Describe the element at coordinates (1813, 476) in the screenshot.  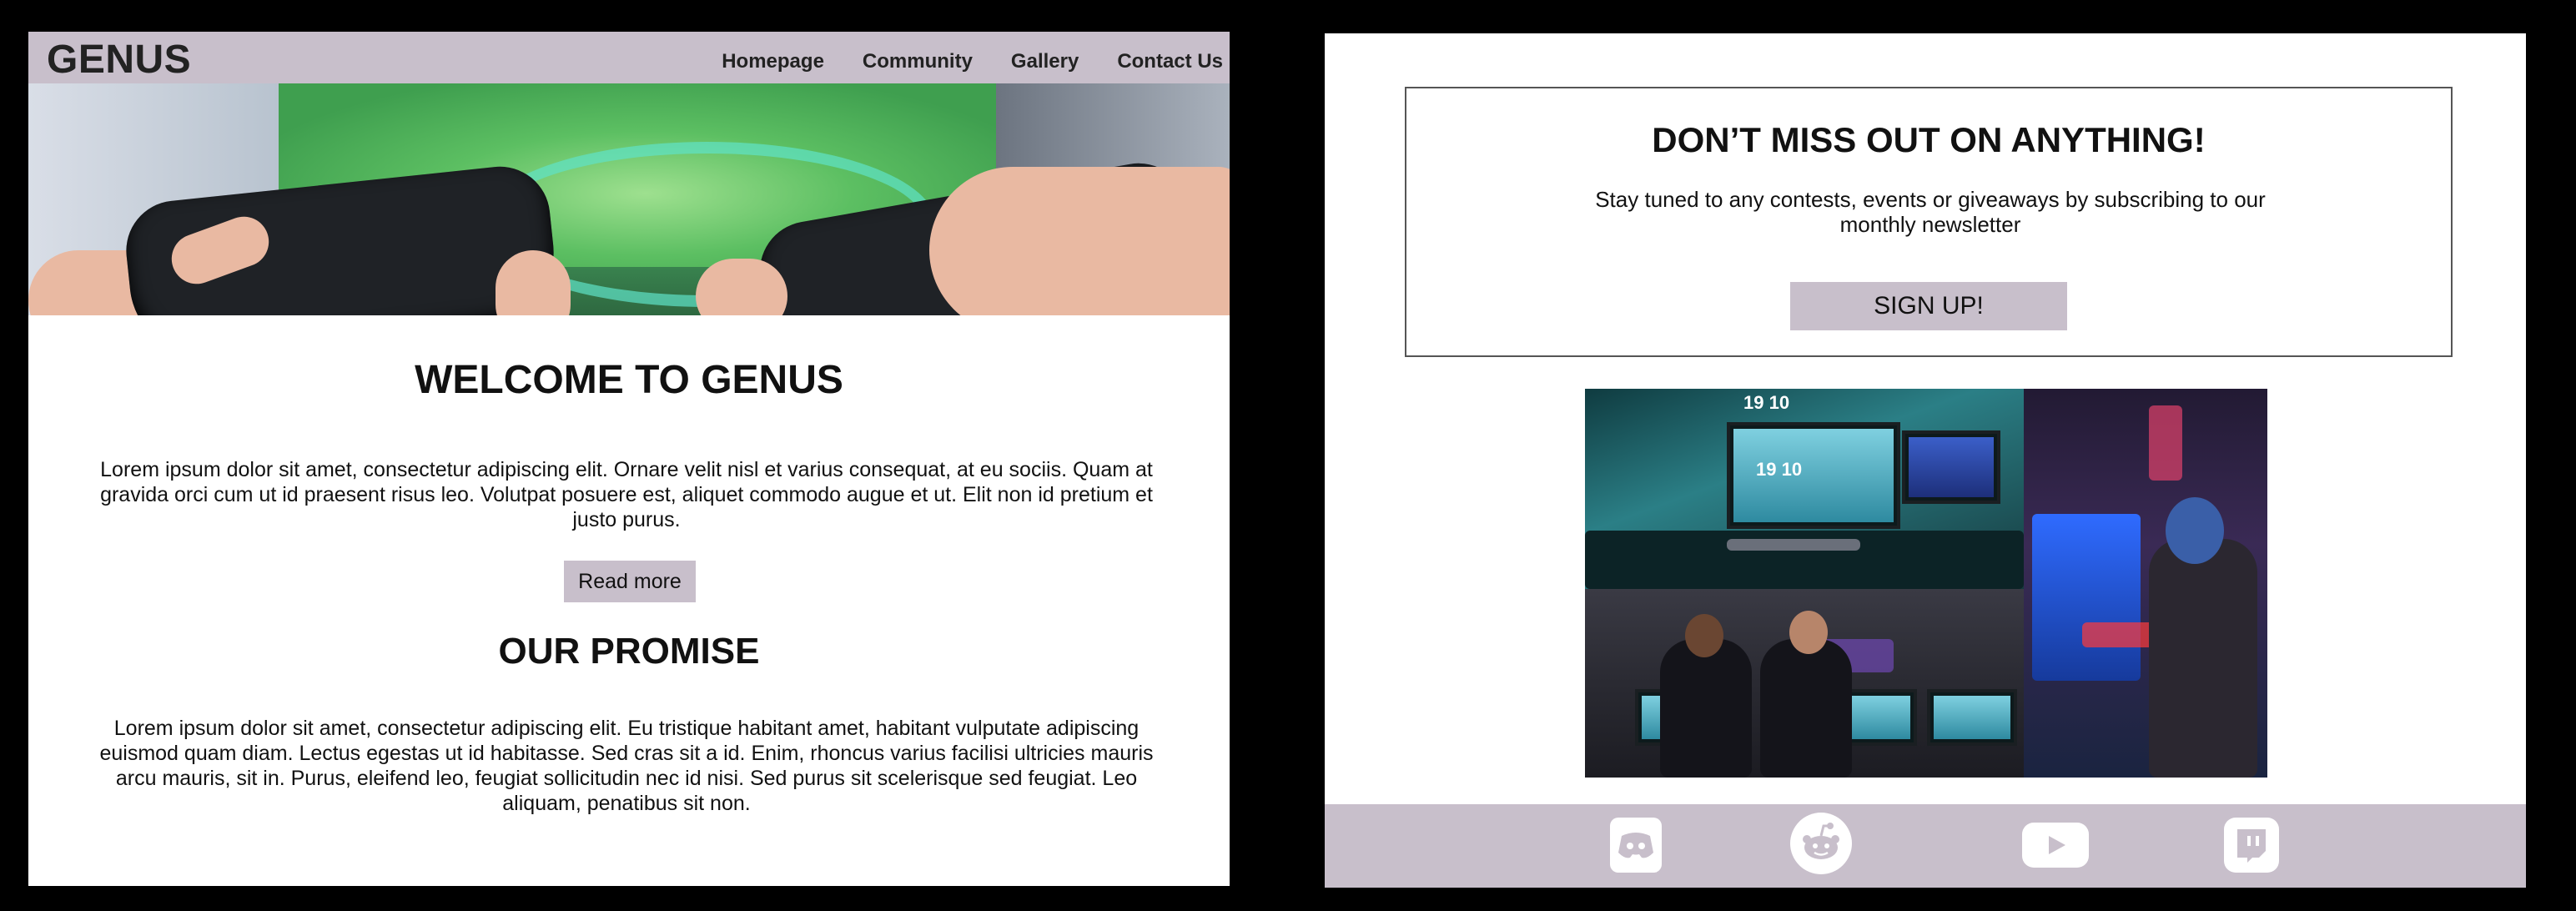
I see `monitor-main` at that location.